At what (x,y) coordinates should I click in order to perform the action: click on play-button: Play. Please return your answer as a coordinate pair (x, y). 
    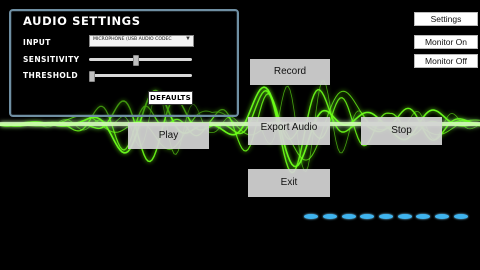
    Looking at the image, I should click on (168, 136).